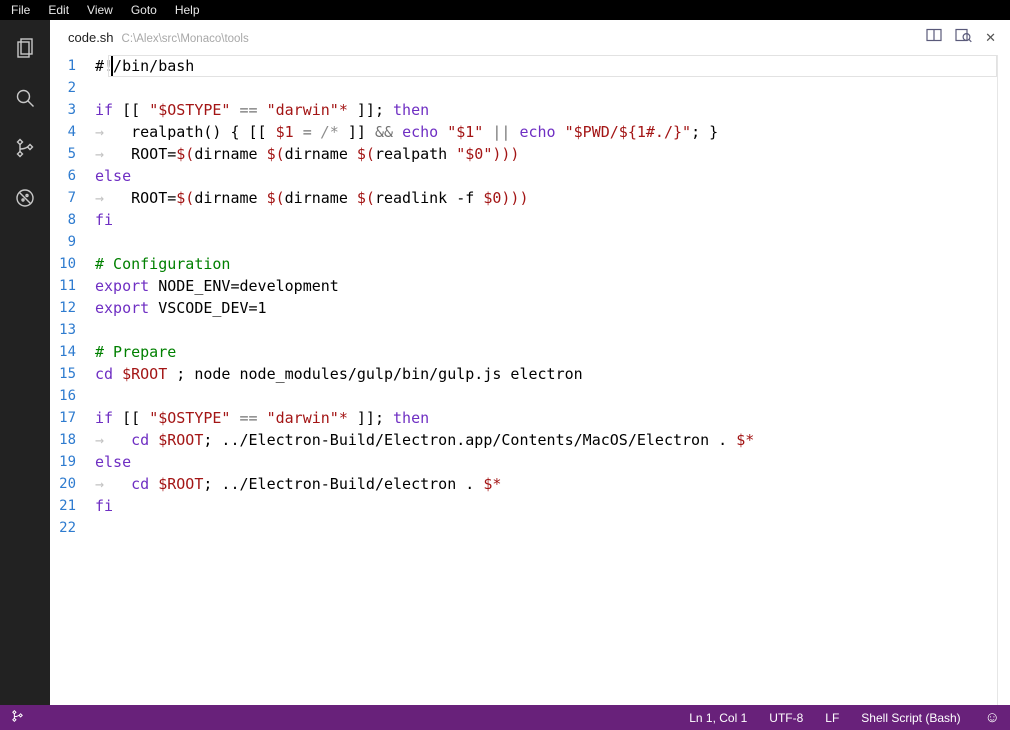 The image size is (1010, 730). Describe the element at coordinates (530, 352) in the screenshot. I see `code-line: 14 # Prepare` at that location.